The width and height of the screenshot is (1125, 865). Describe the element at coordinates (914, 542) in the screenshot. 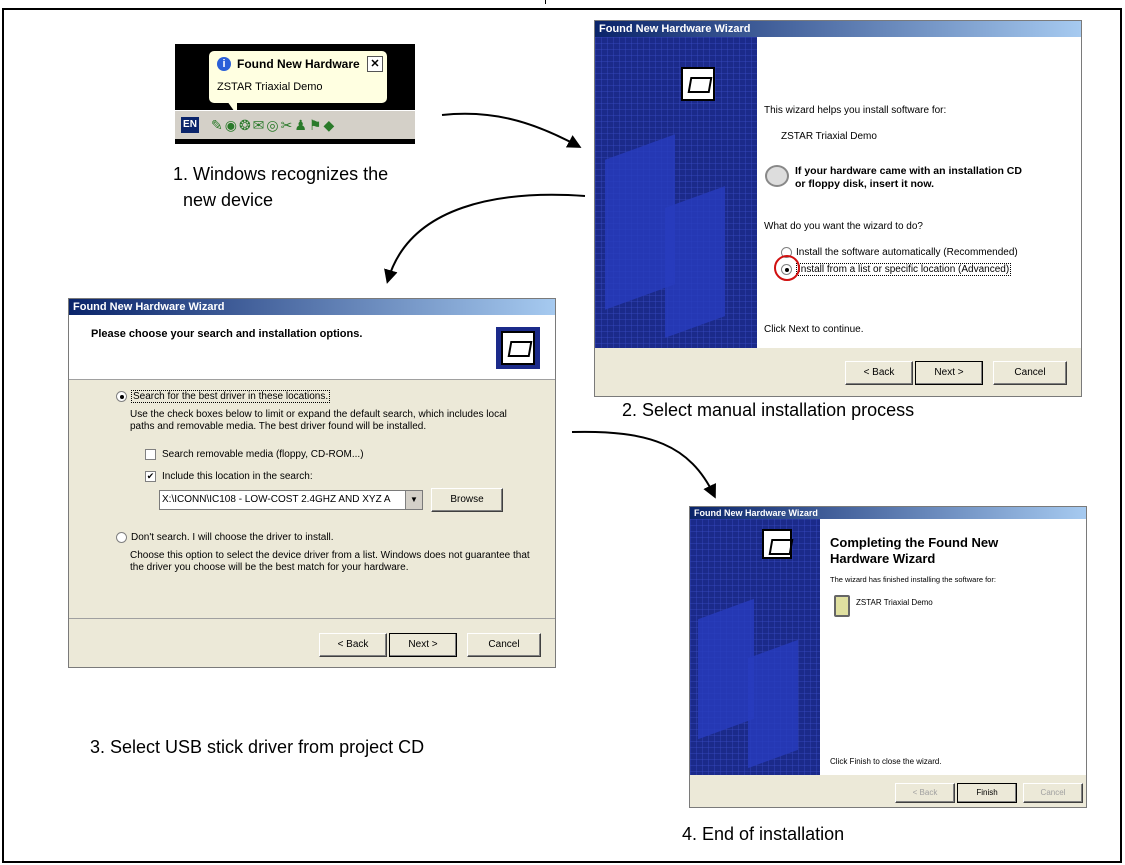

I see `completion-heading-line1: Completing the Found New` at that location.